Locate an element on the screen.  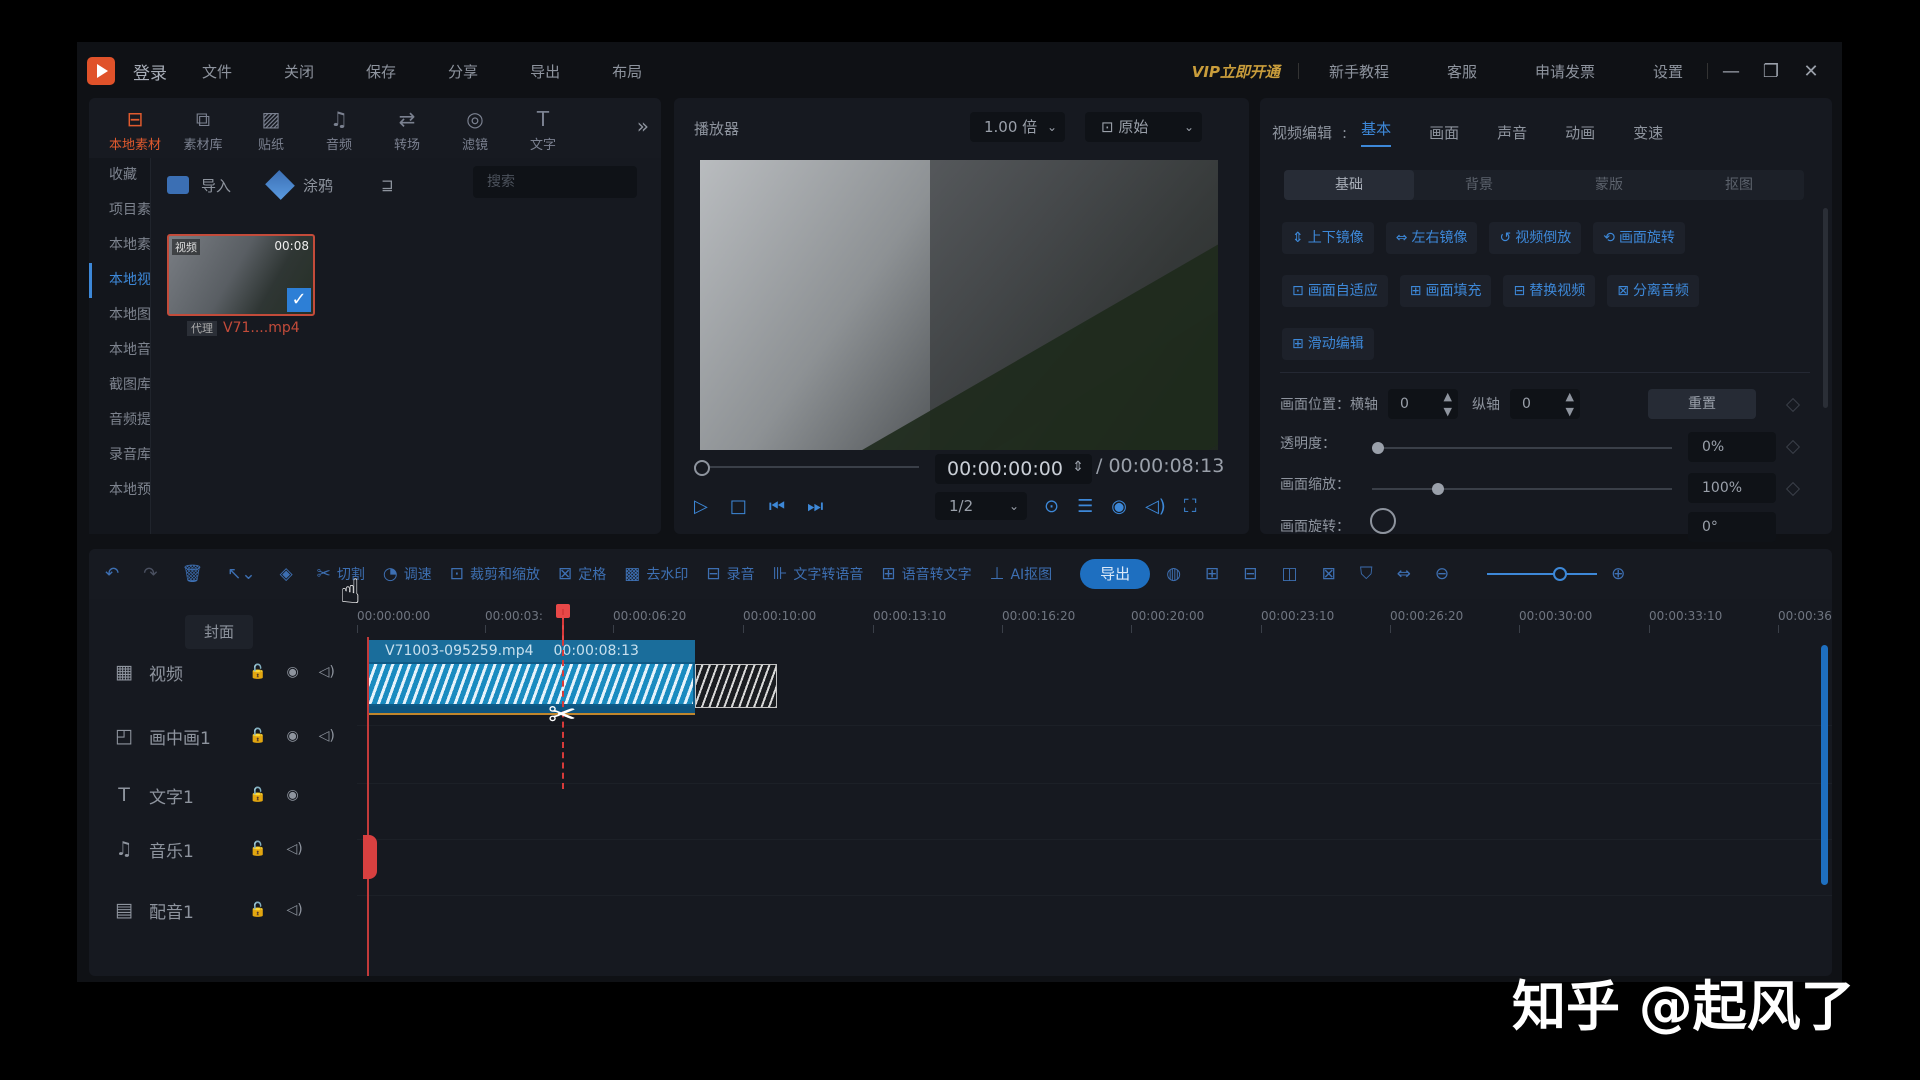
start-marker-handle is located at coordinates (370, 857).